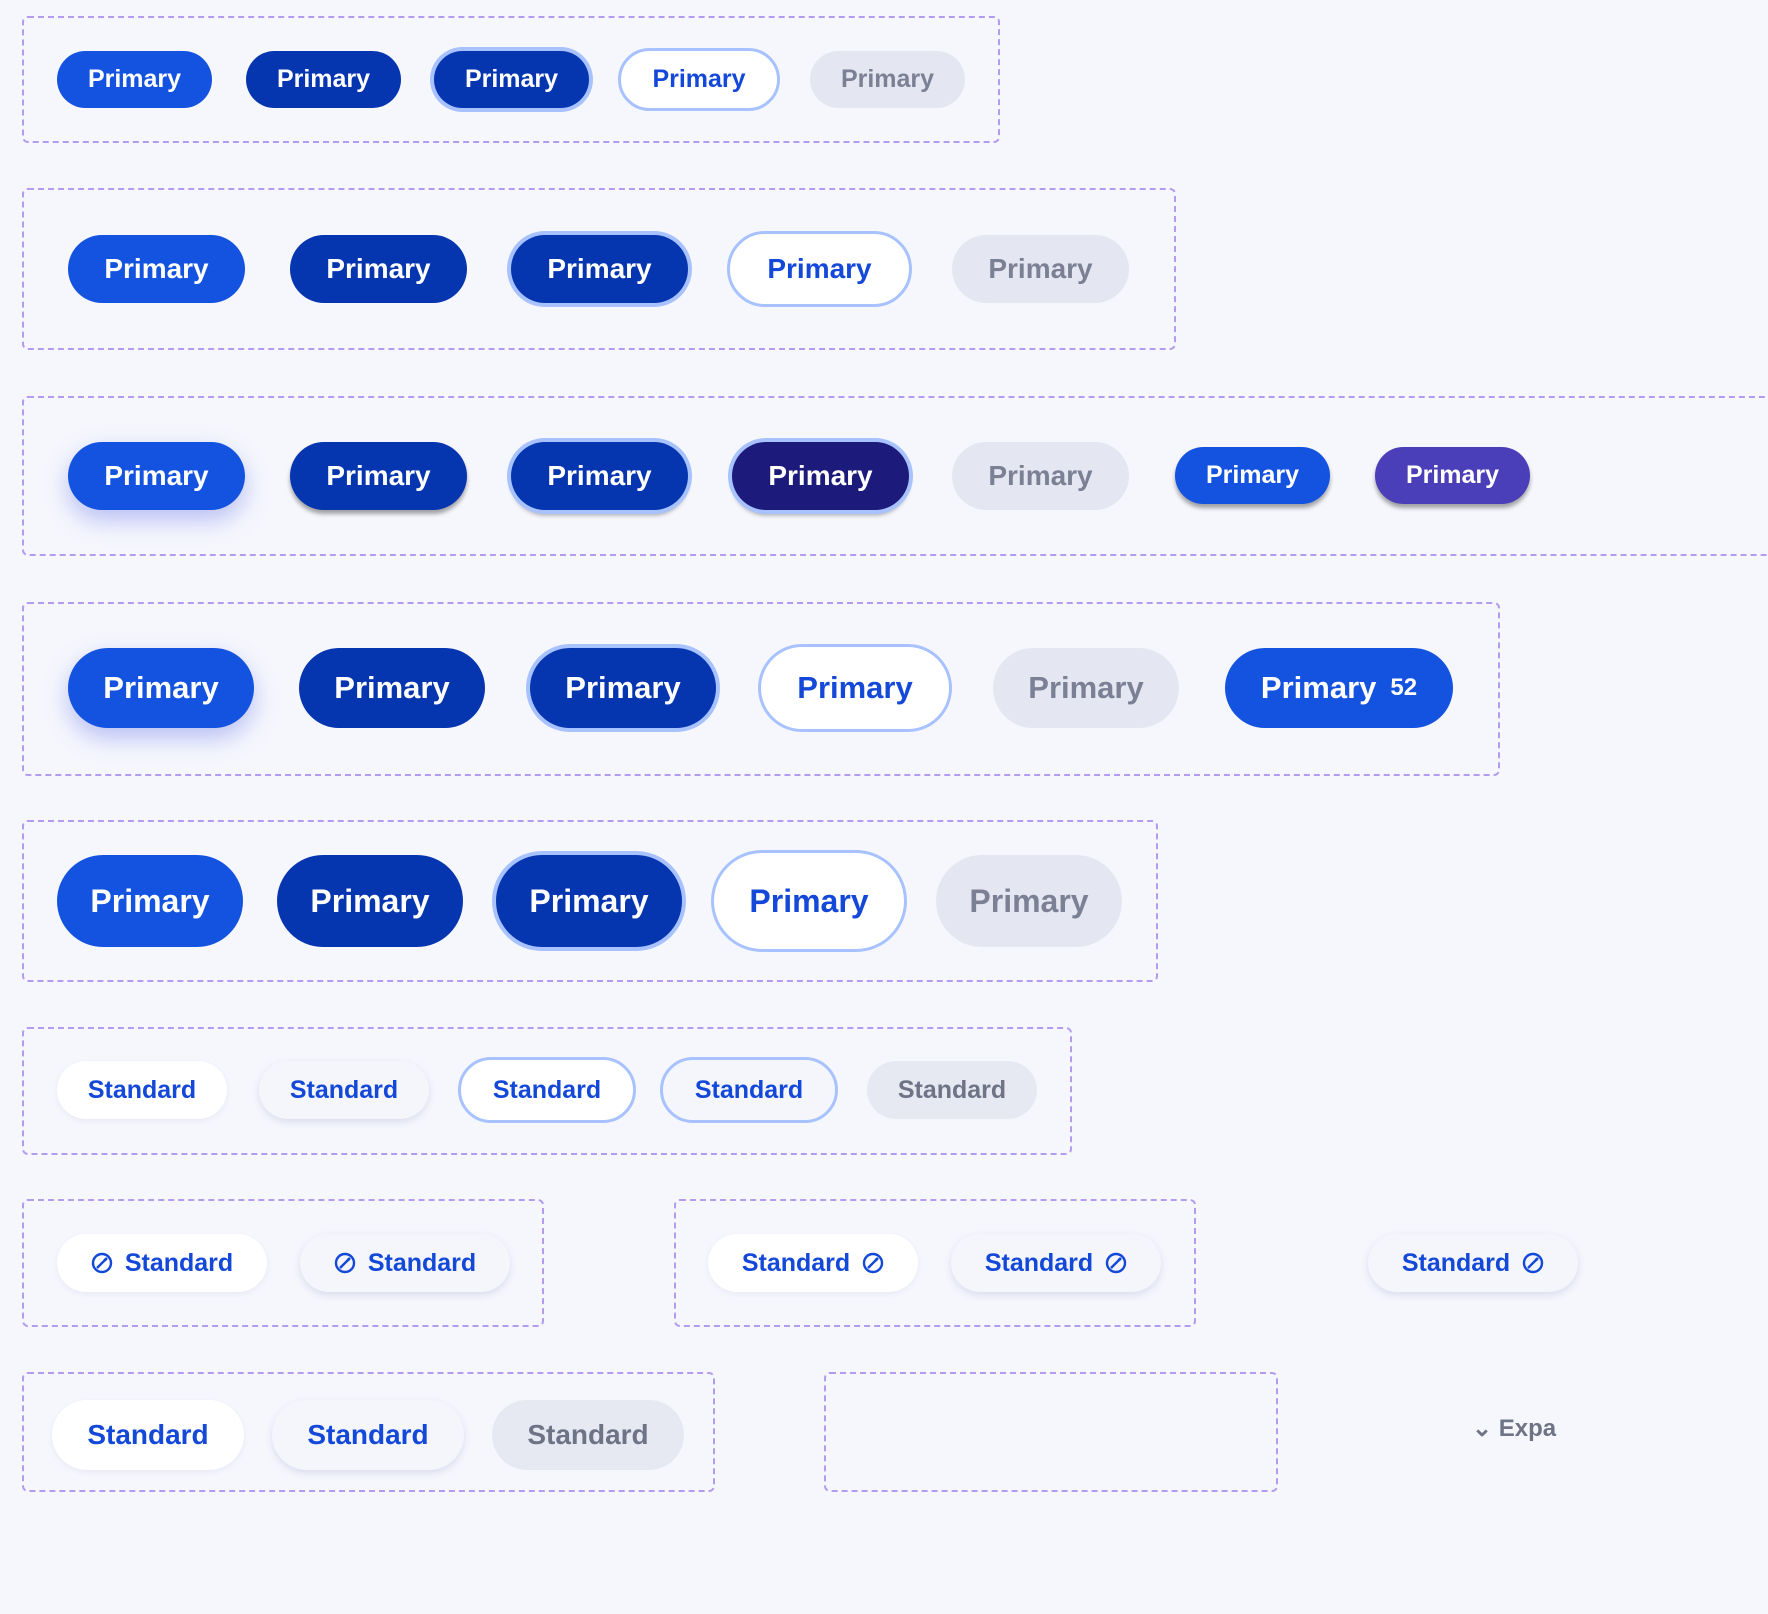  What do you see at coordinates (1482, 1428) in the screenshot?
I see `chevron-down-icon: ⌄` at bounding box center [1482, 1428].